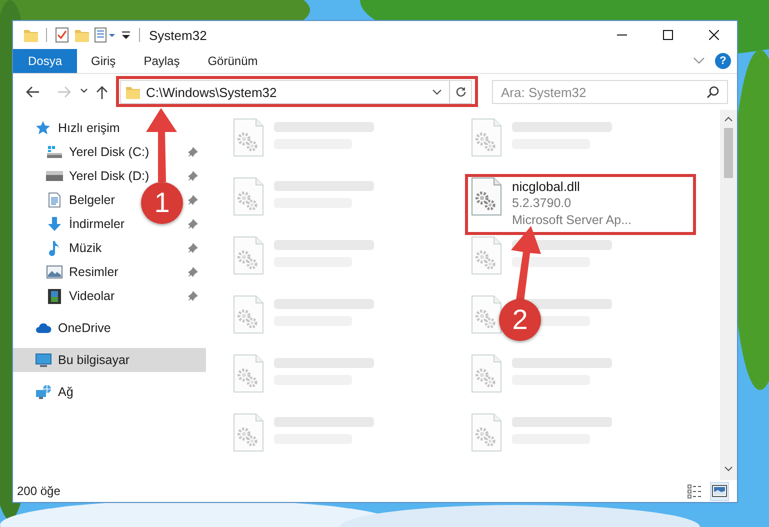  Describe the element at coordinates (62, 35) in the screenshot. I see `checklist-icon` at that location.